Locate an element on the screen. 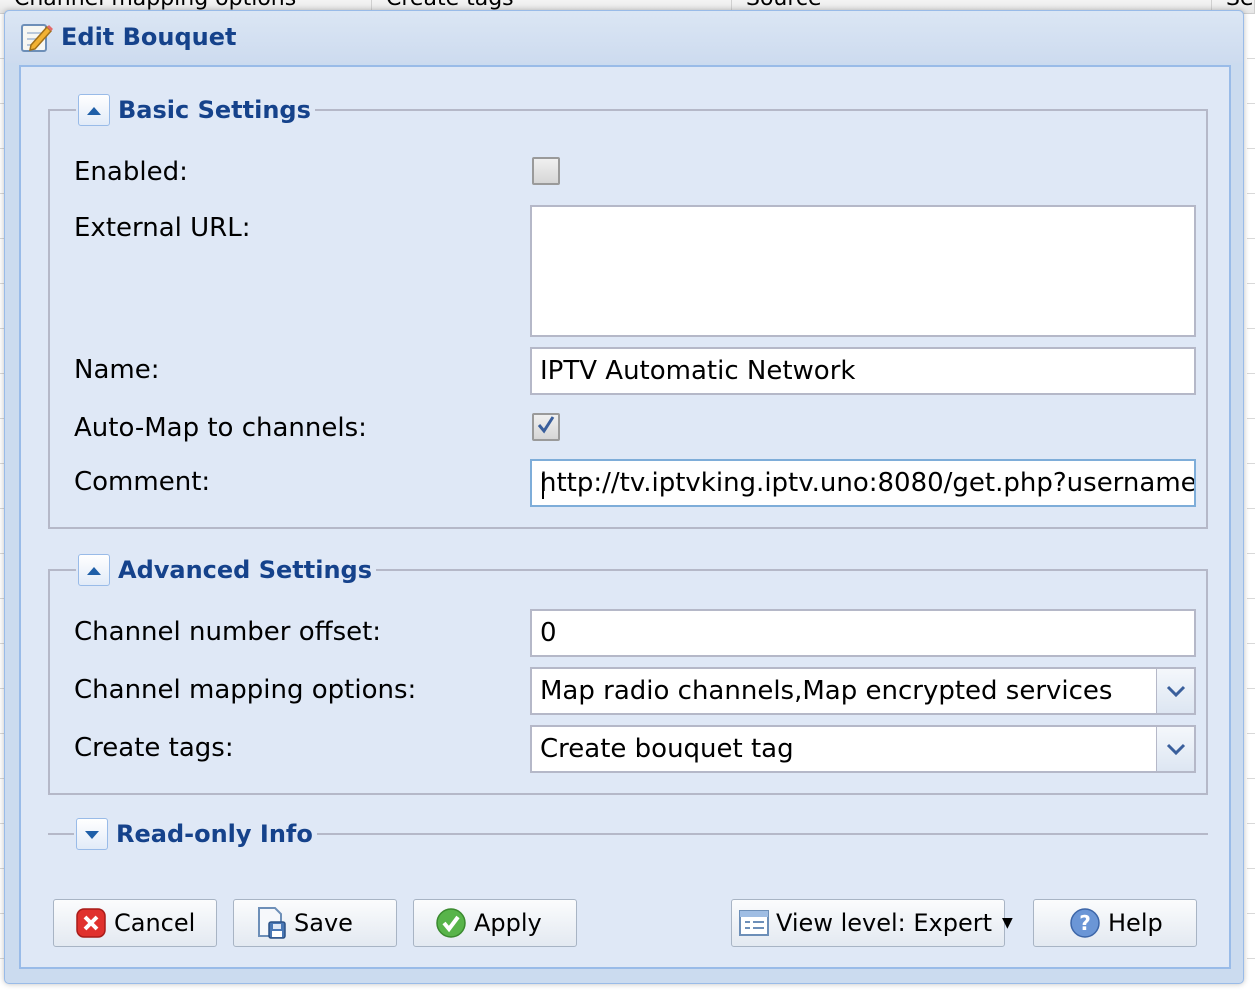 This screenshot has height=996, width=1255. create-tags-value: Create bouquet tag is located at coordinates (667, 749).